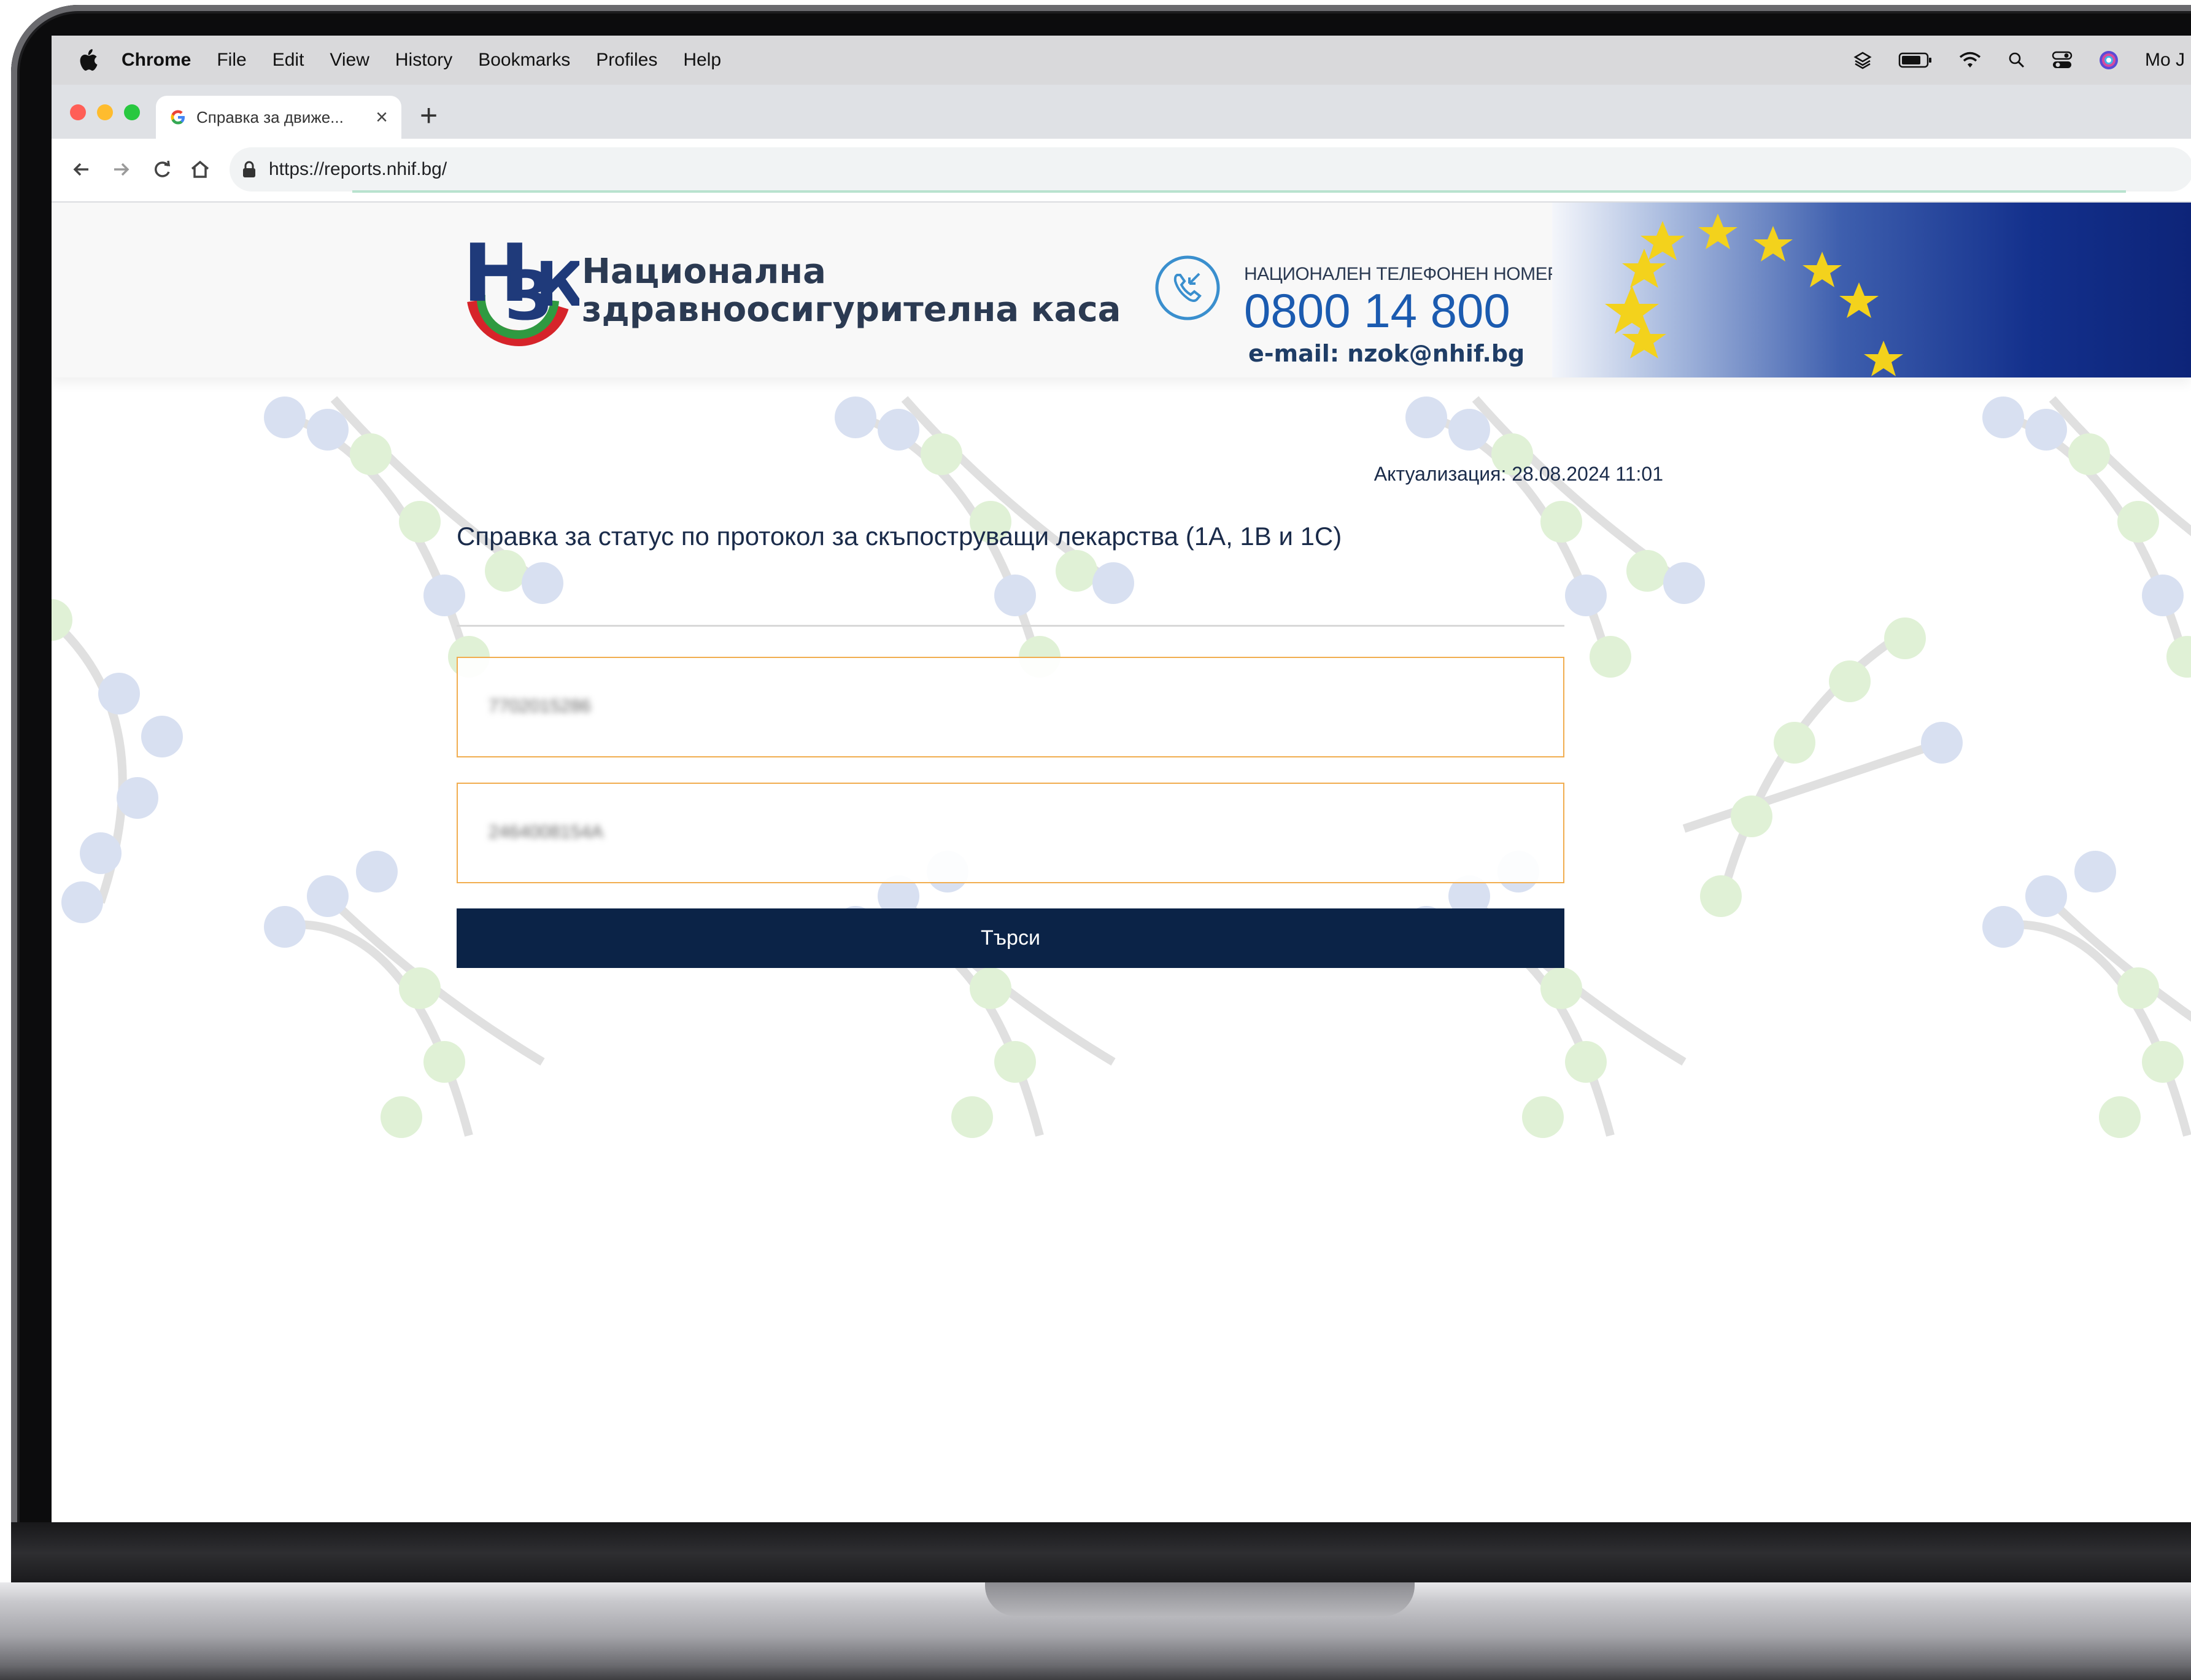 The image size is (2191, 1680). I want to click on phone-number: 0800 14 800, so click(1377, 310).